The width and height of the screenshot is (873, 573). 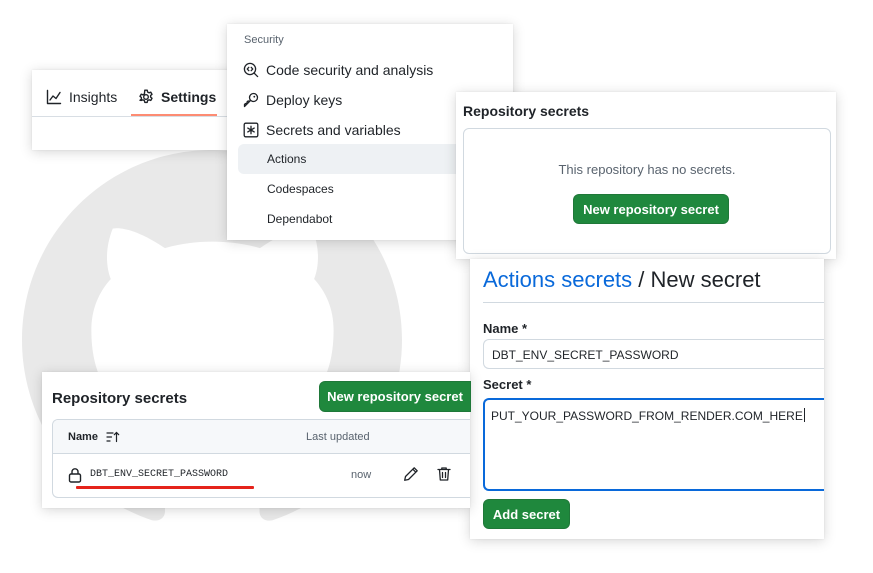 I want to click on sort-icon, so click(x=113, y=437).